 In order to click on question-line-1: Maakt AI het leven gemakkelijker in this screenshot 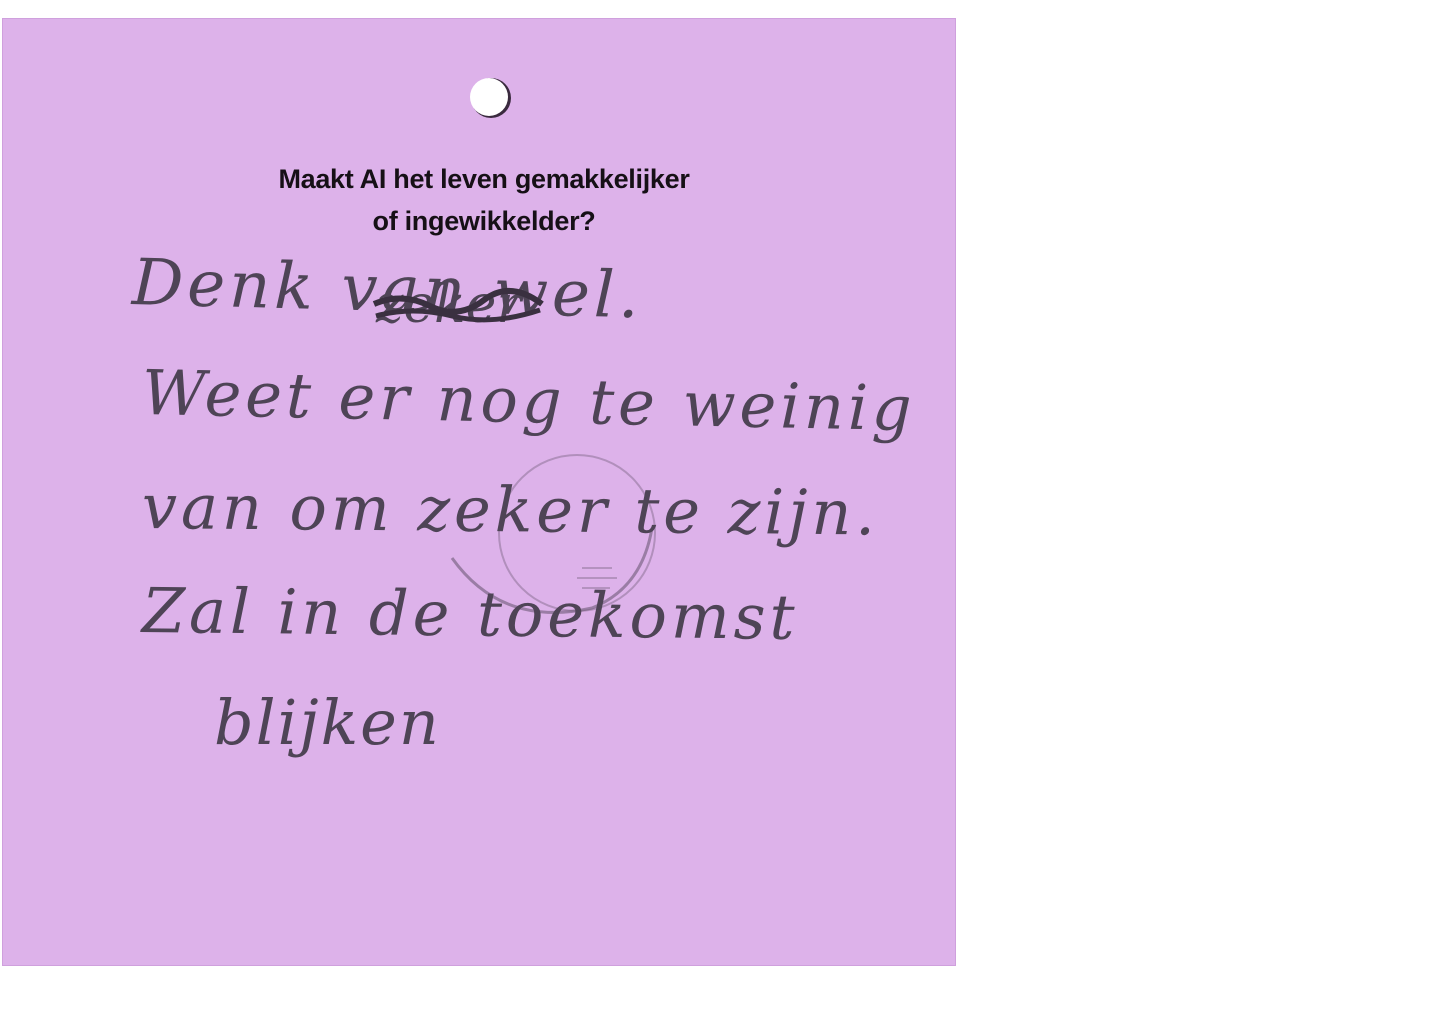, I will do `click(484, 179)`.